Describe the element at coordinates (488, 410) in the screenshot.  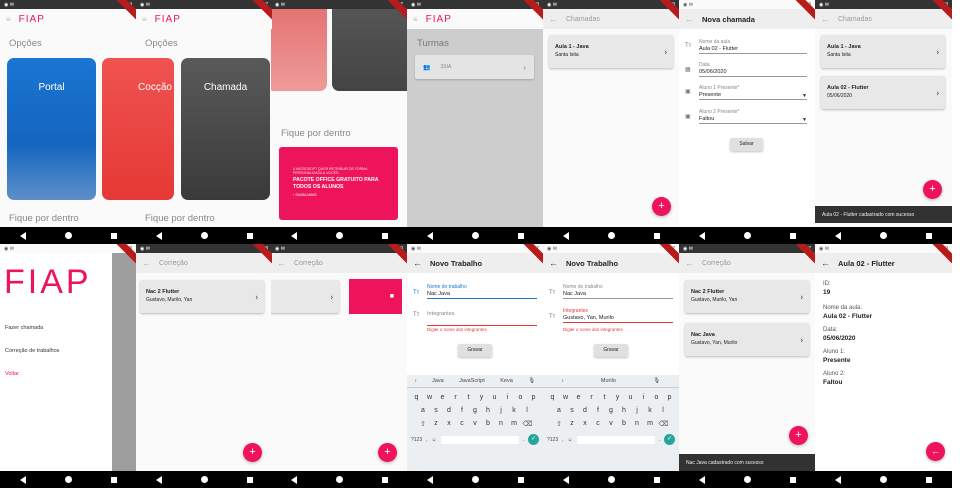
I see `key: h` at that location.